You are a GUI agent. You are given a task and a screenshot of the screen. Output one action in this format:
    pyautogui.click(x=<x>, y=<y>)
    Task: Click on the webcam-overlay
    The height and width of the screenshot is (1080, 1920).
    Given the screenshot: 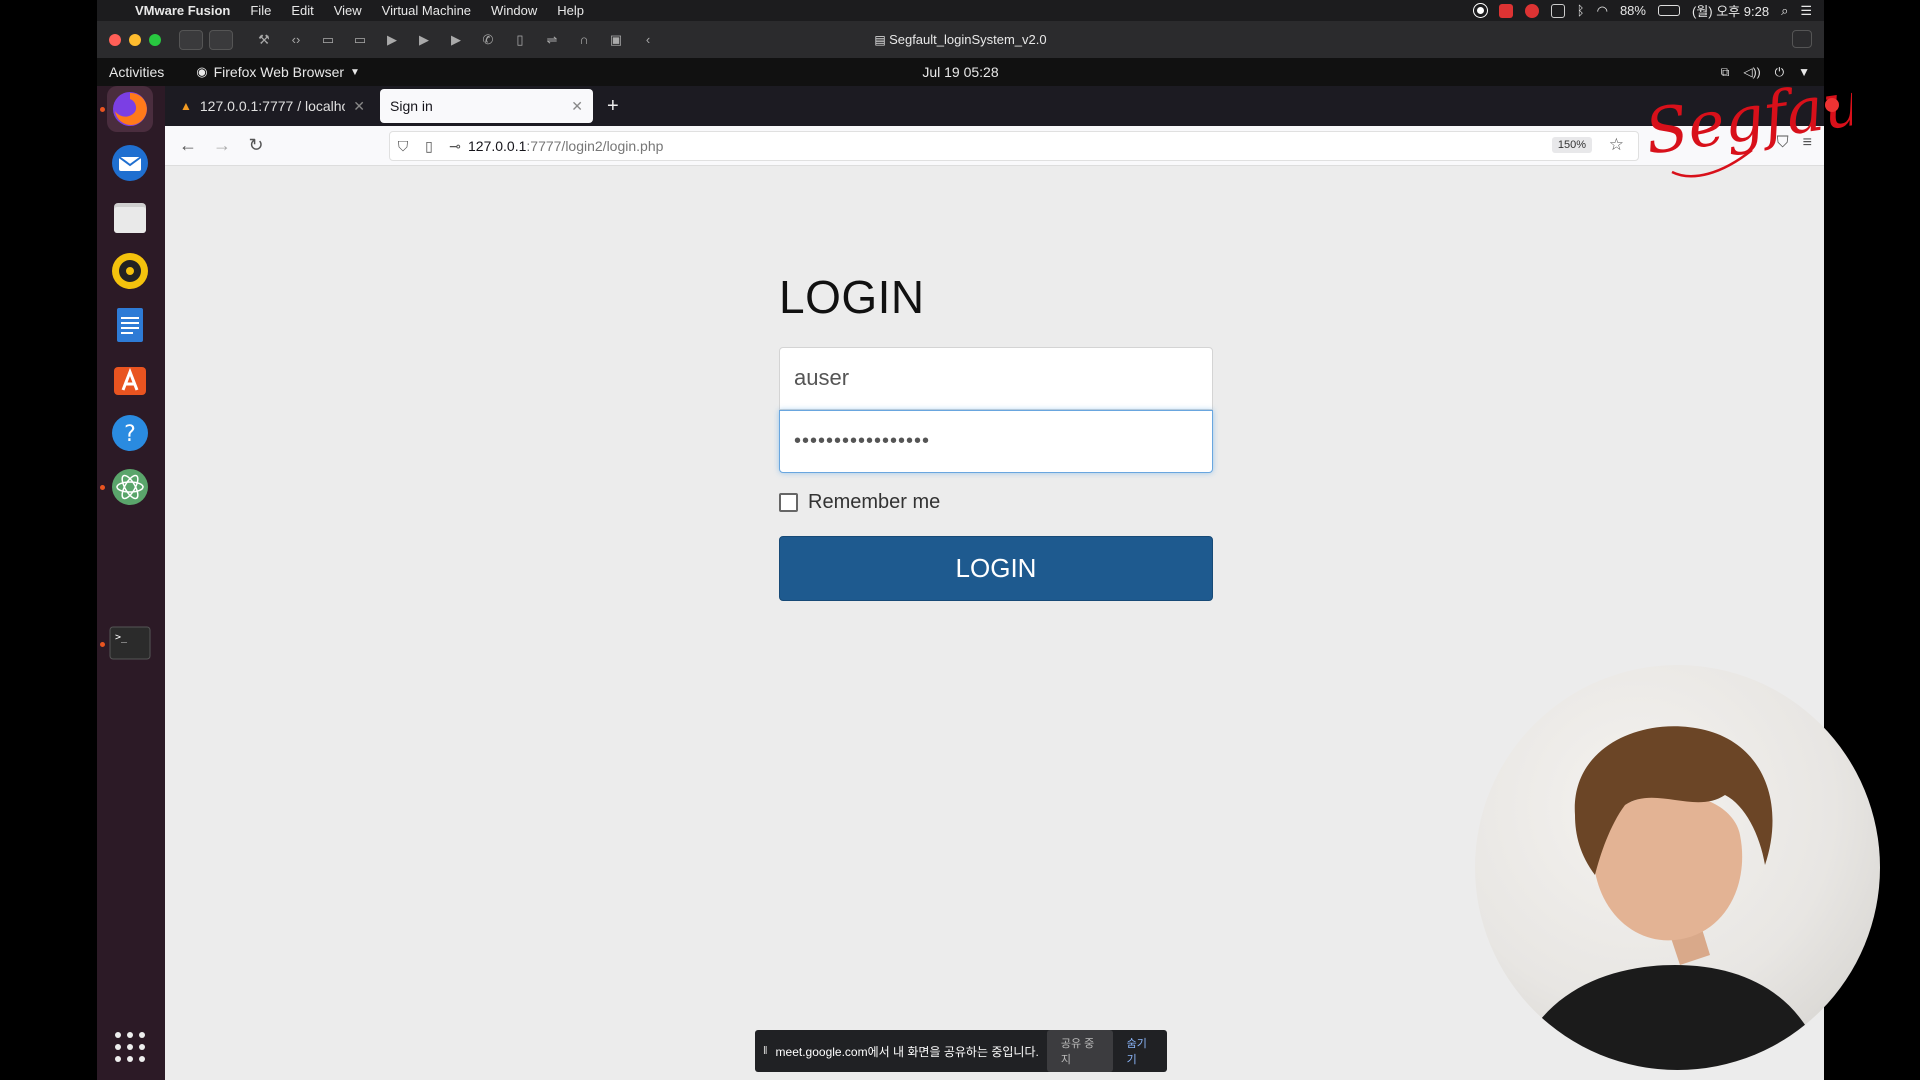 What is the action you would take?
    pyautogui.click(x=1677, y=867)
    